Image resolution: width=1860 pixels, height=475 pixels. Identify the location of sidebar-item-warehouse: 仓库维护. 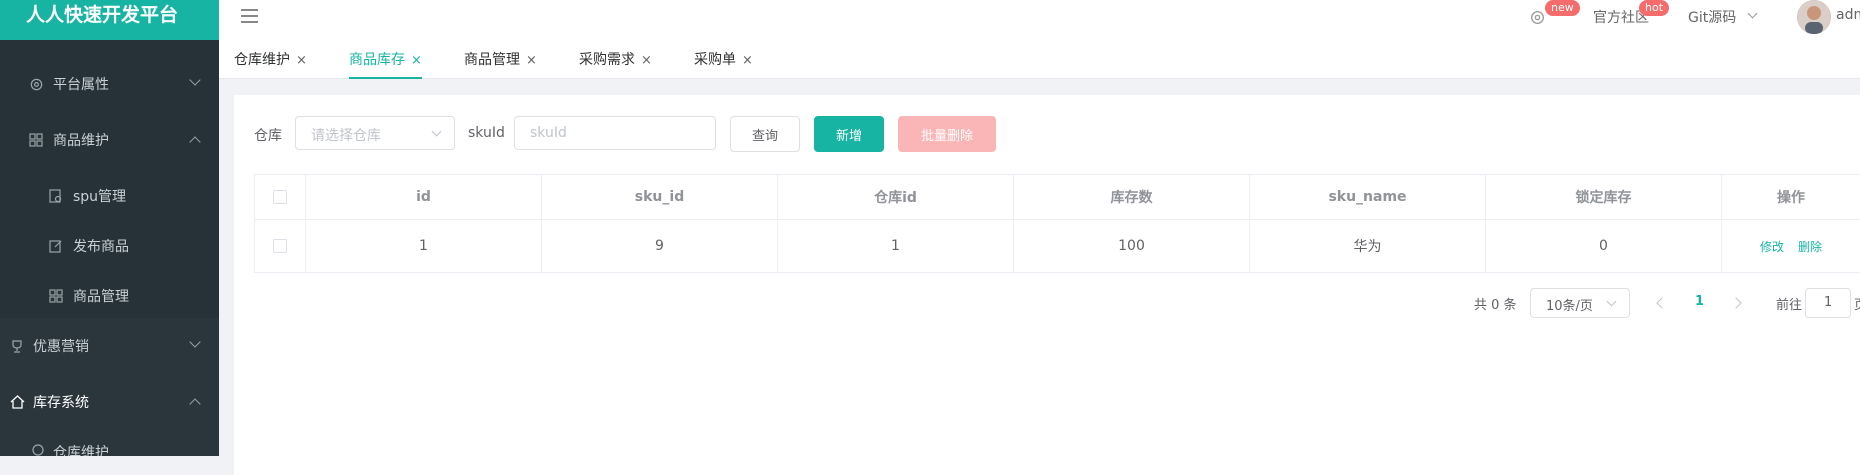
(109, 443).